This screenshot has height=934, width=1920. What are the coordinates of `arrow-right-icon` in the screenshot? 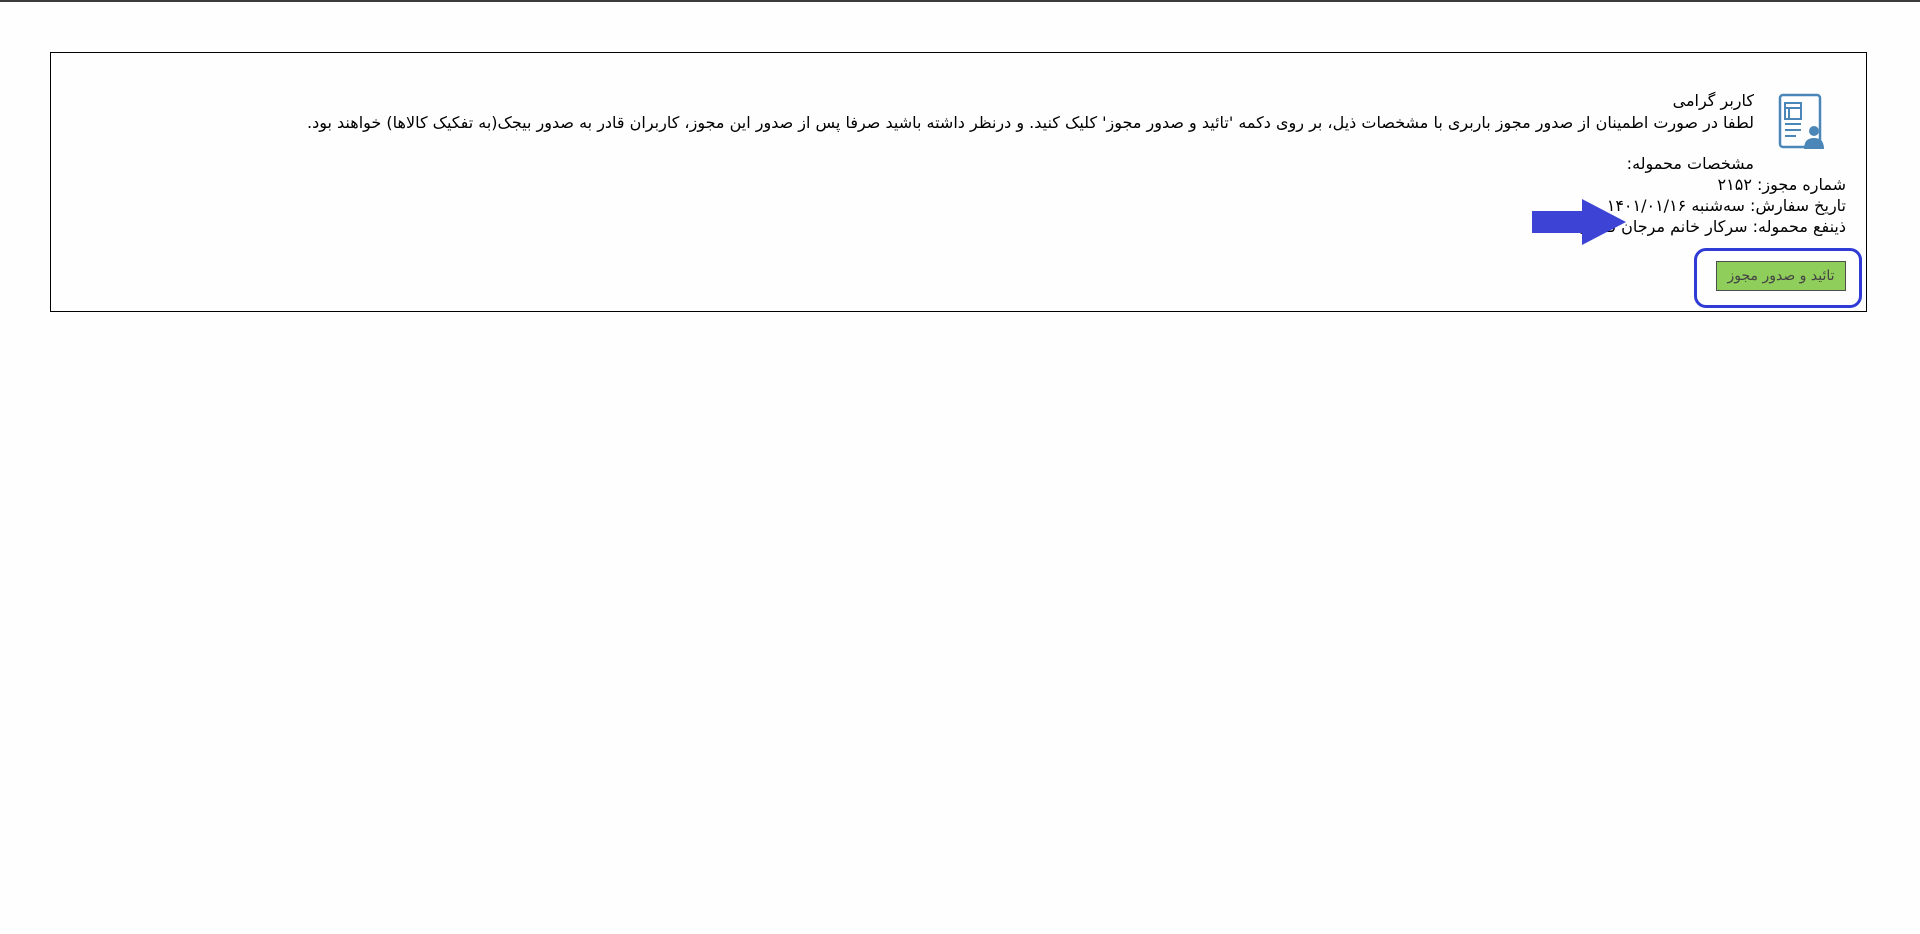 It's located at (1580, 222).